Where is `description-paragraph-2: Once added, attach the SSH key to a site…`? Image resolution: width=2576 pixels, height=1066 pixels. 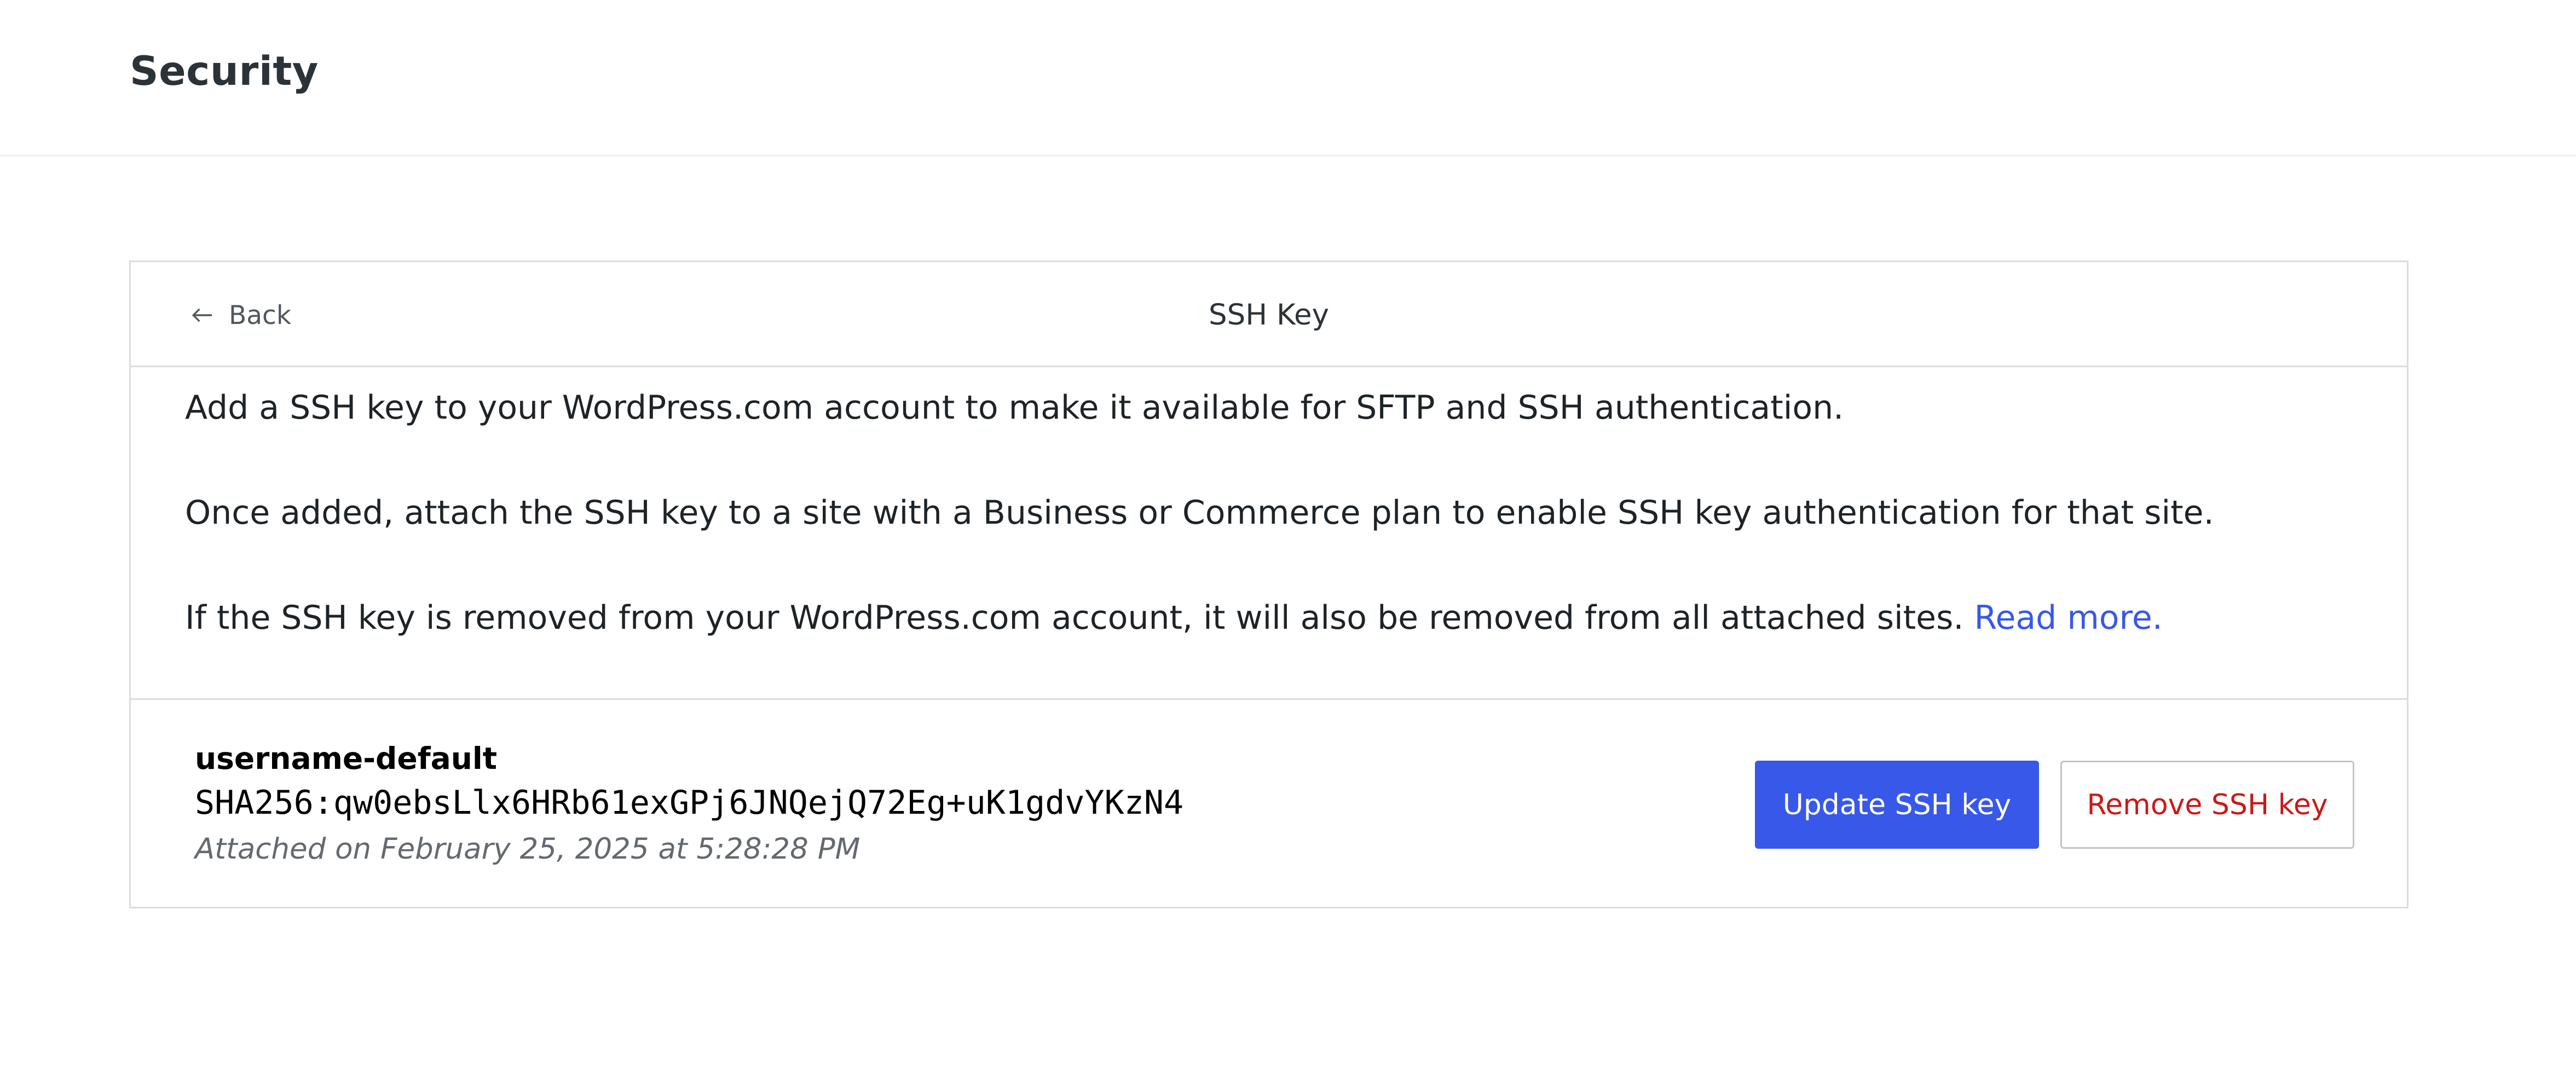 description-paragraph-2: Once added, attach the SSH key to a site… is located at coordinates (1200, 513).